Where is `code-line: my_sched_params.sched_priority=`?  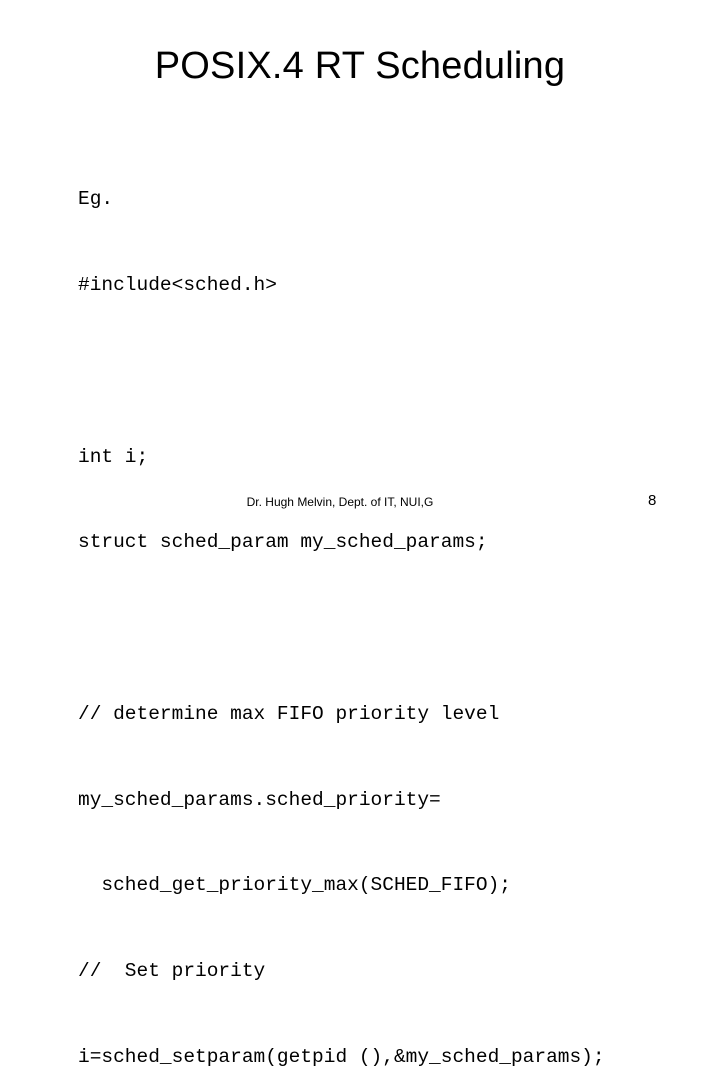
code-line: my_sched_params.sched_priority= is located at coordinates (259, 799).